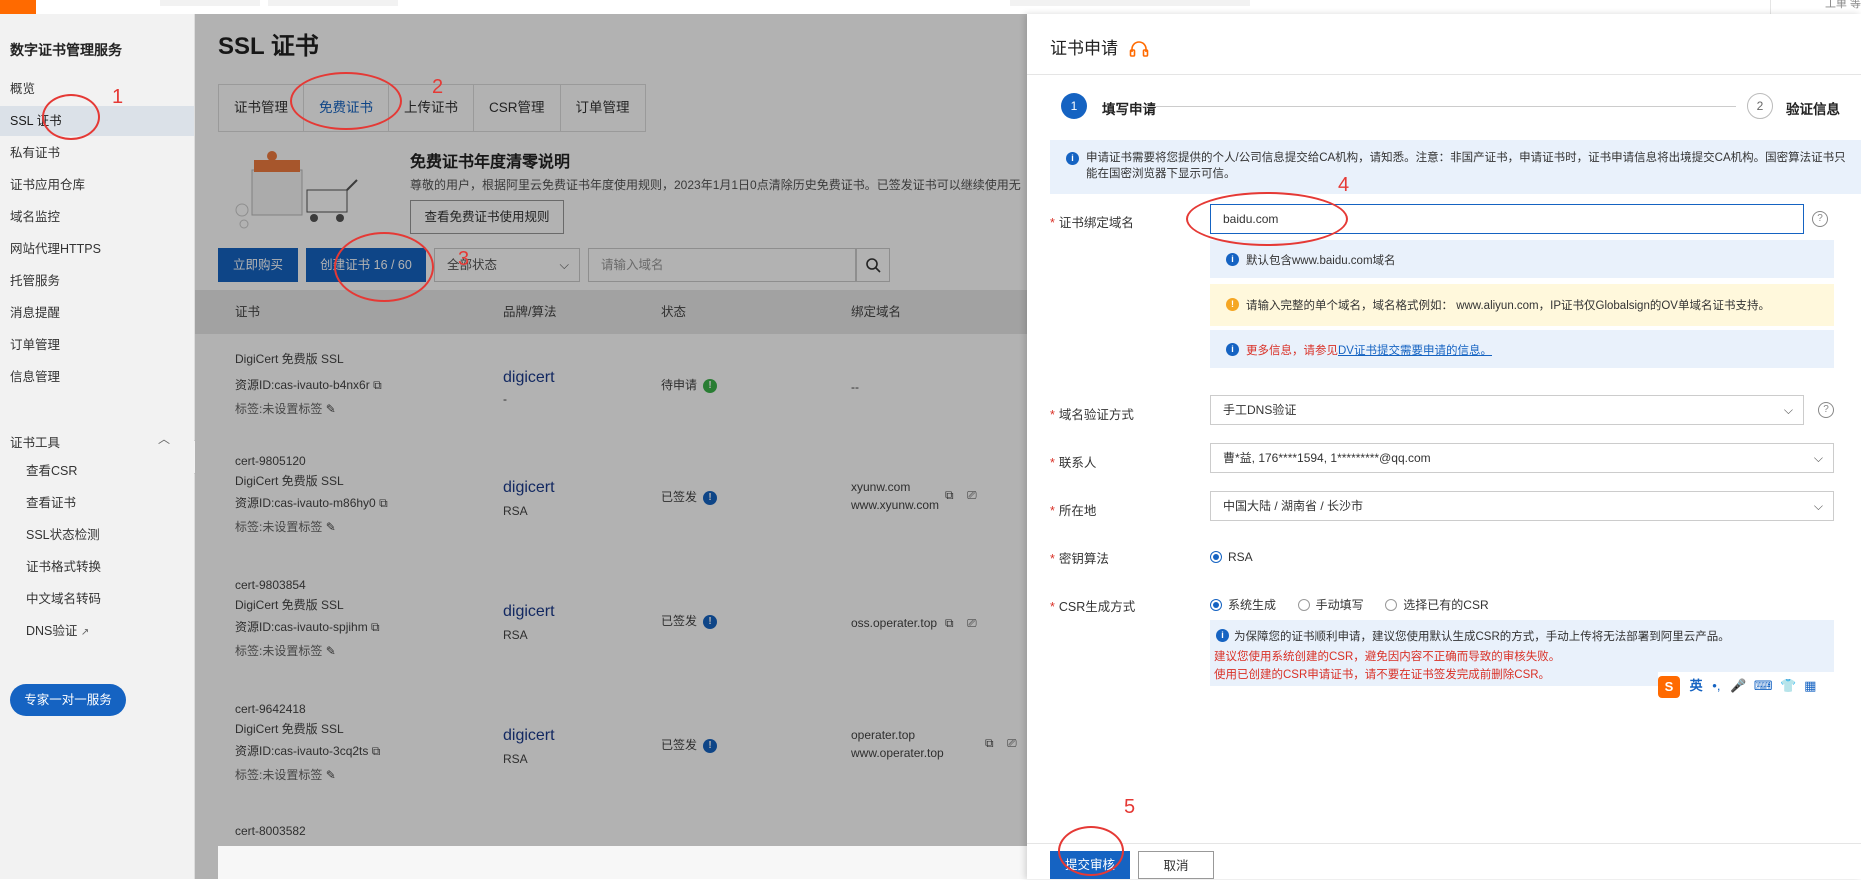 This screenshot has height=880, width=1861. I want to click on radio-label: RSA, so click(1240, 556).